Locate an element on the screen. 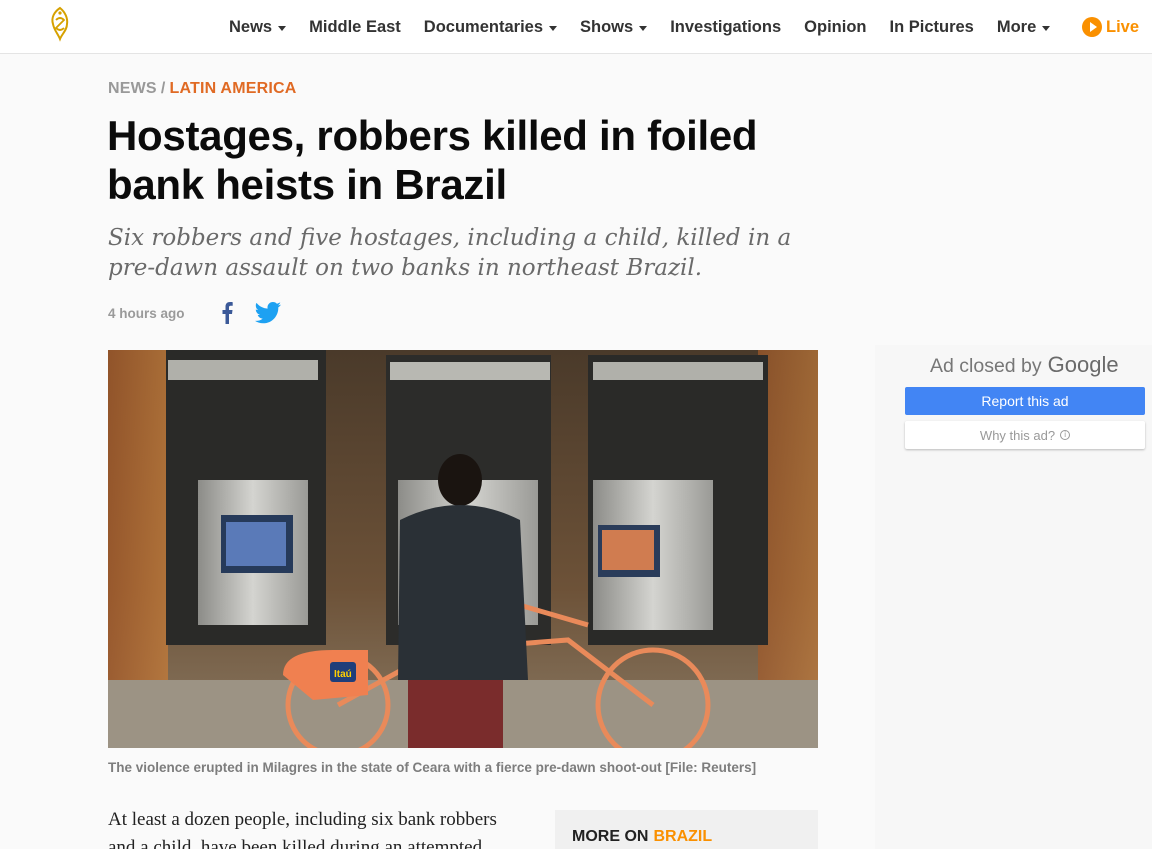 This screenshot has height=849, width=1152. breadcrumb-region-link: LATIN AMERICA is located at coordinates (232, 88).